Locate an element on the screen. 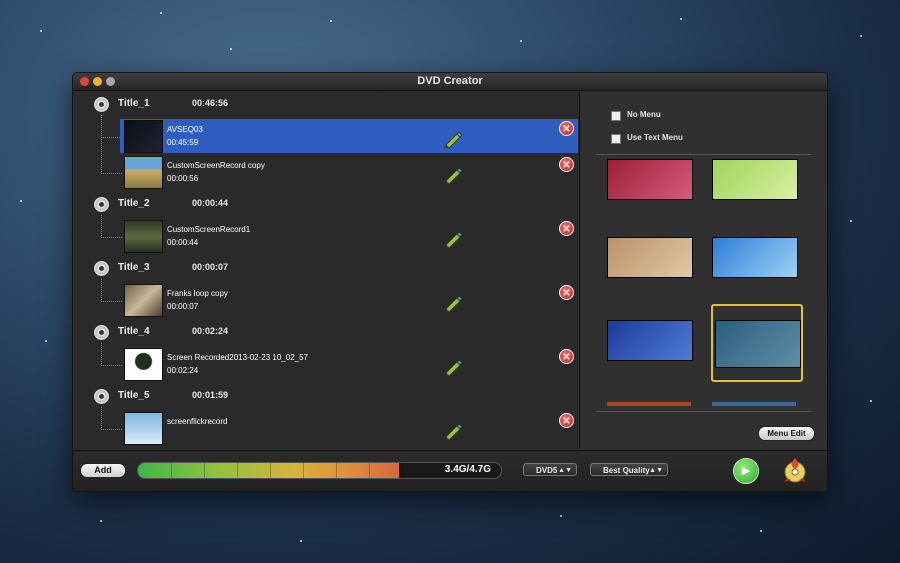 The image size is (900, 563). template-green-clover is located at coordinates (755, 179).